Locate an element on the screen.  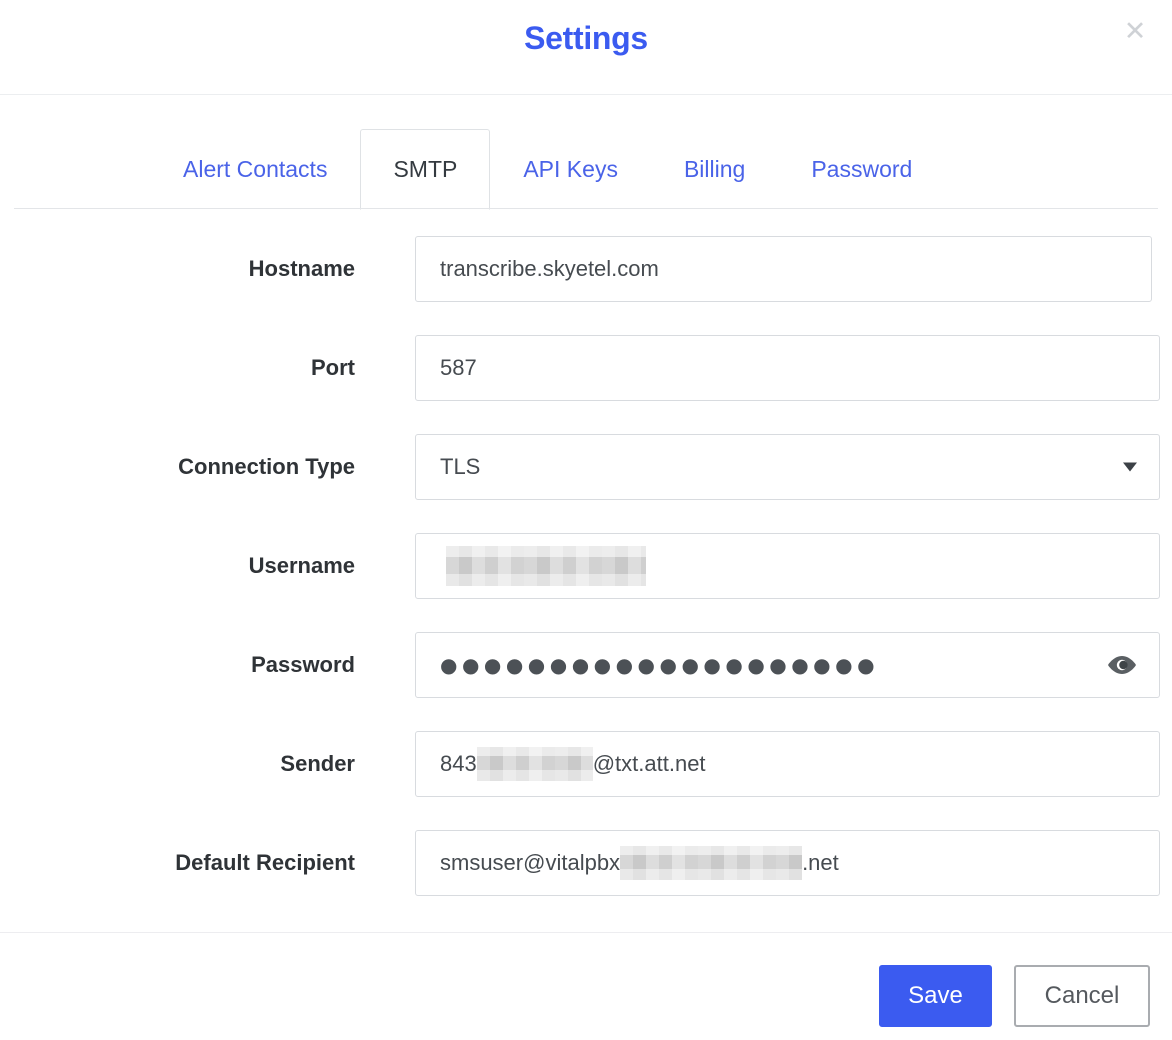
tab-alert-contacts: Alert Contacts is located at coordinates (255, 168).